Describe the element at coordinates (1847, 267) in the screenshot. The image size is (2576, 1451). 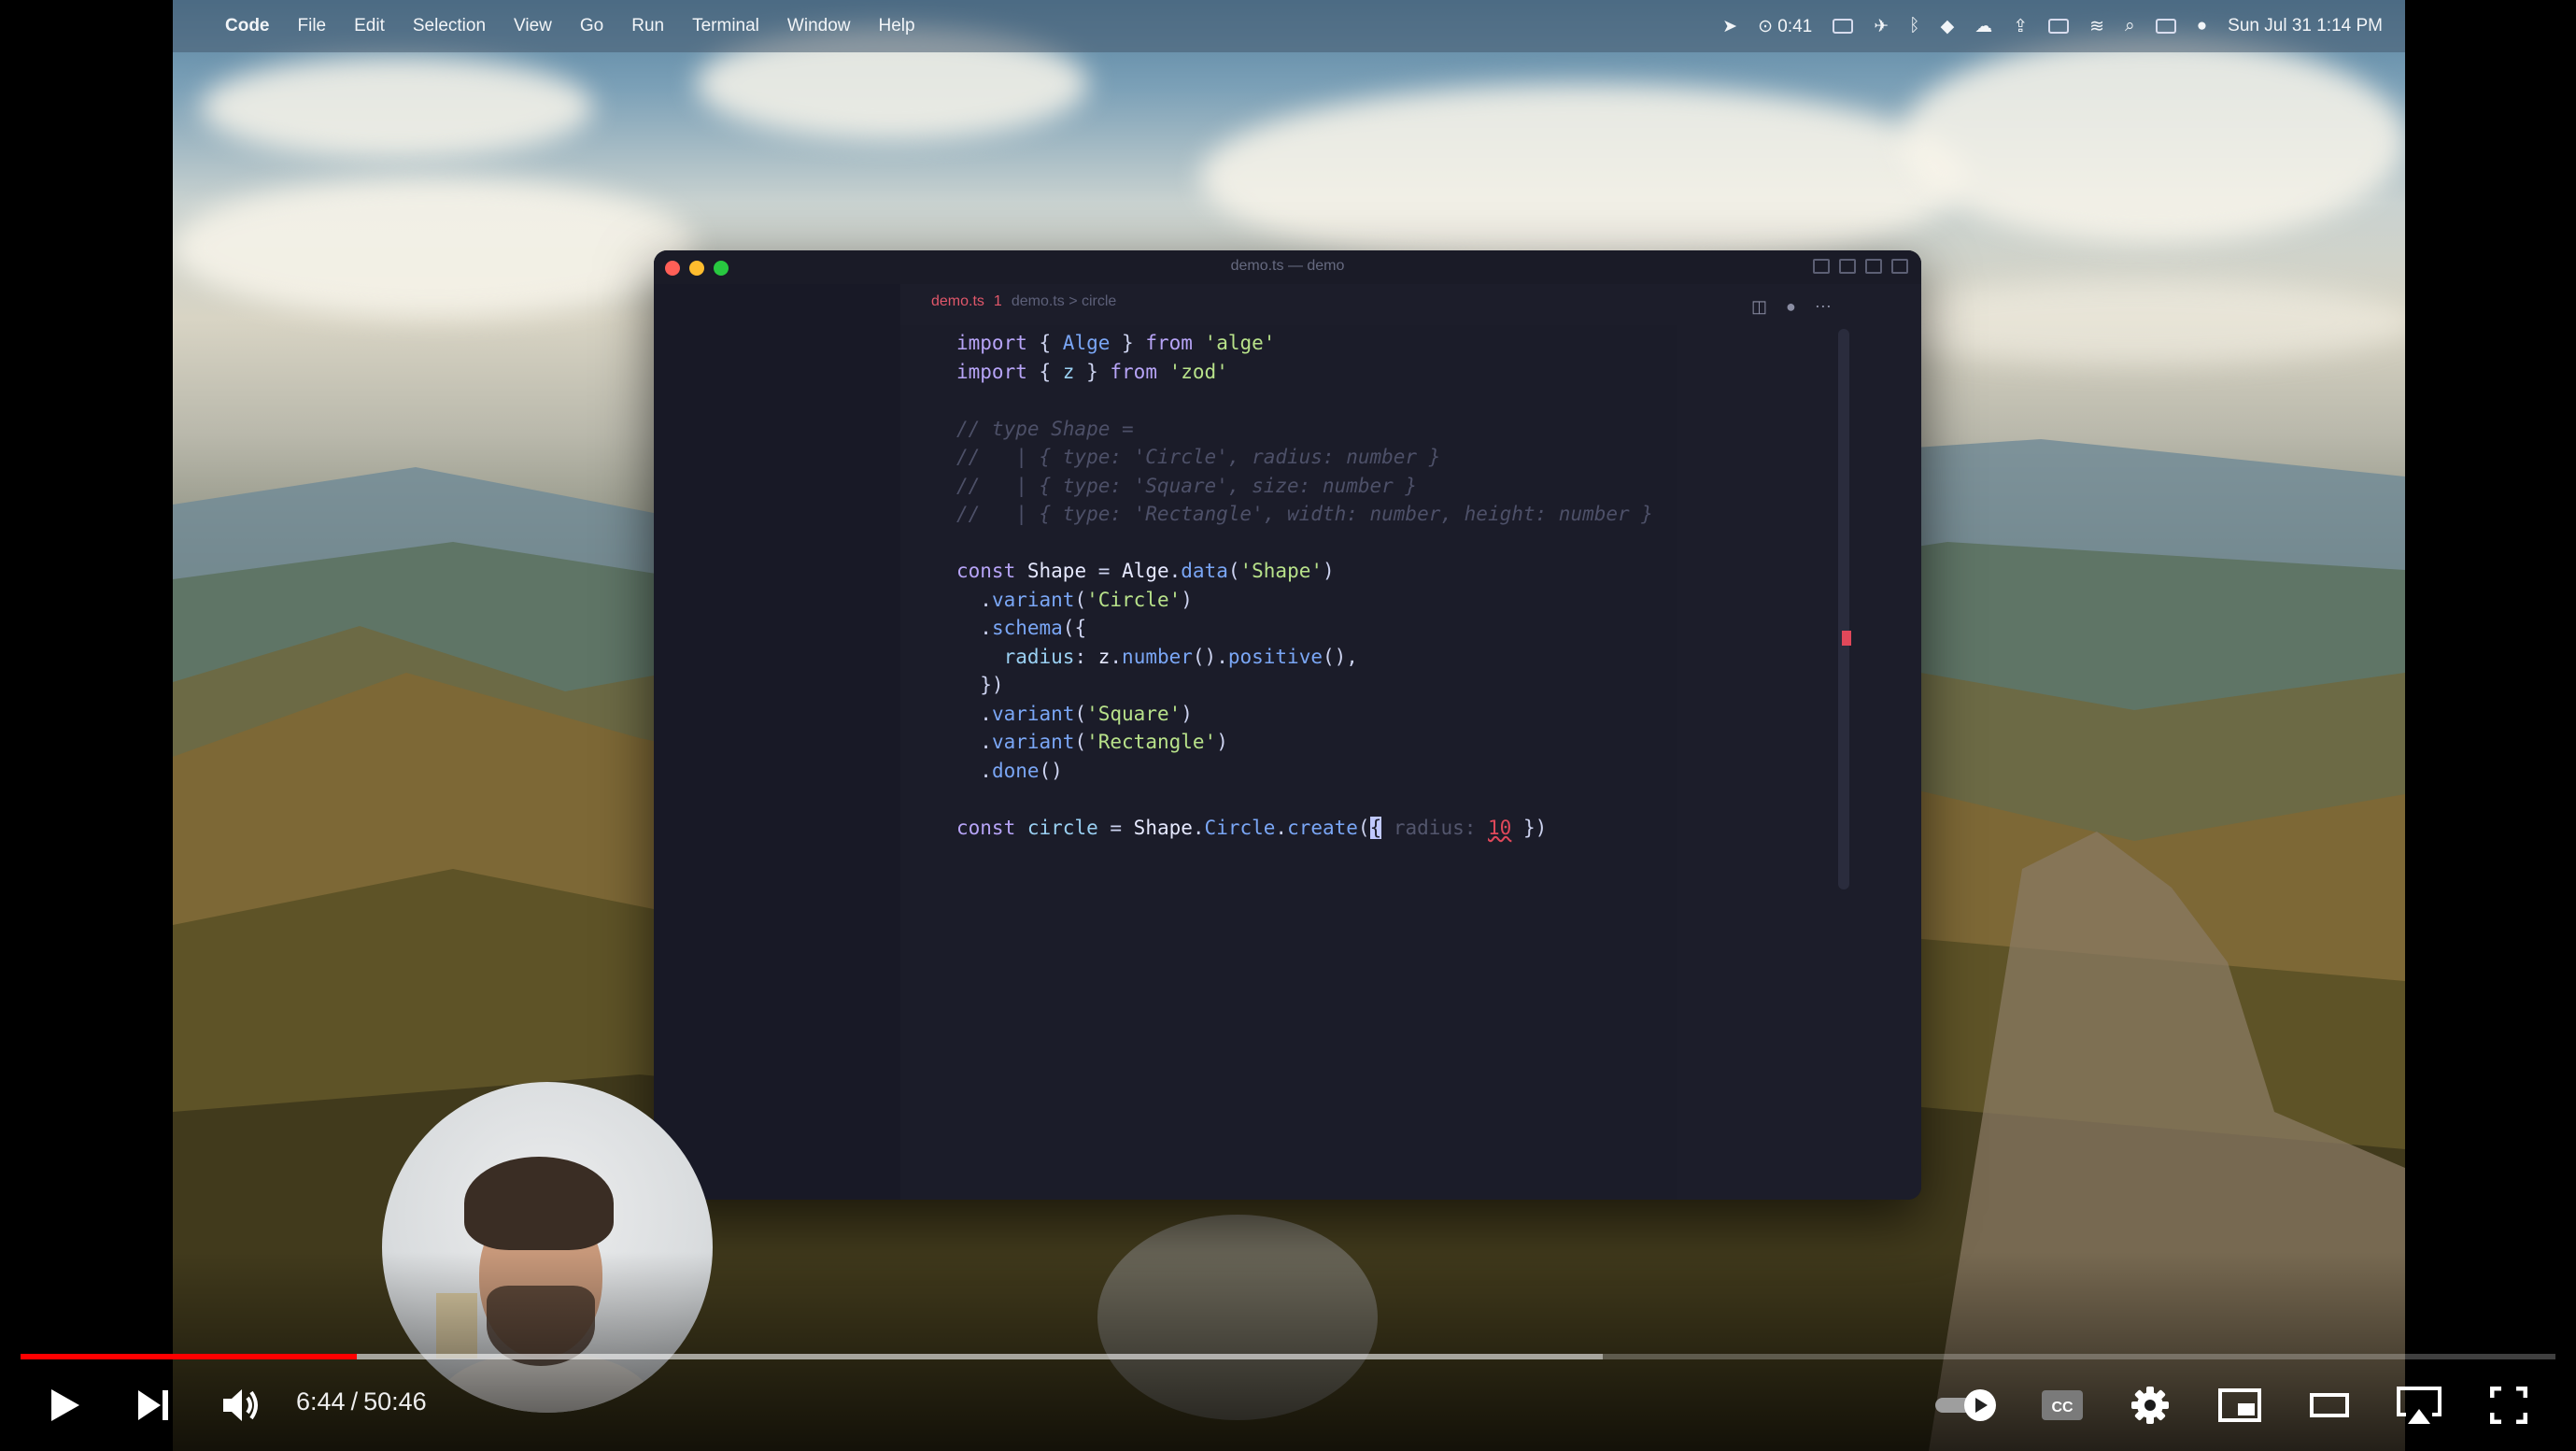
I see `toggle-panel-icon` at that location.